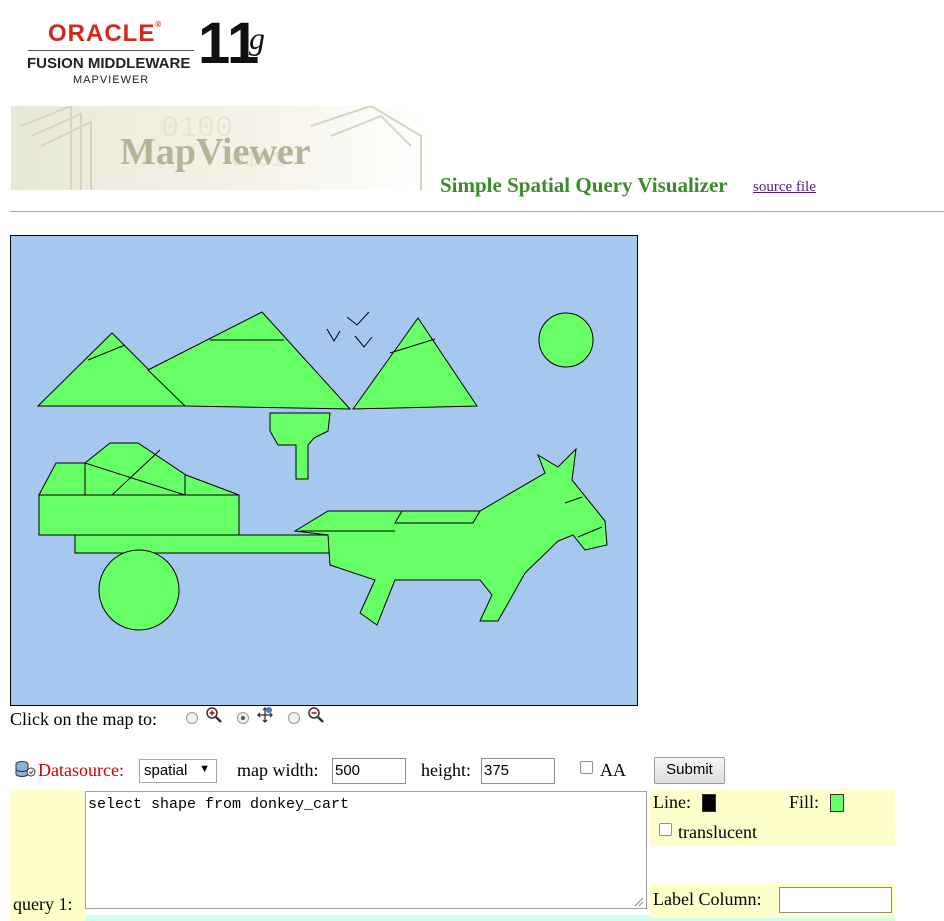 The image size is (944, 921). Describe the element at coordinates (613, 770) in the screenshot. I see `aa-label: AA` at that location.